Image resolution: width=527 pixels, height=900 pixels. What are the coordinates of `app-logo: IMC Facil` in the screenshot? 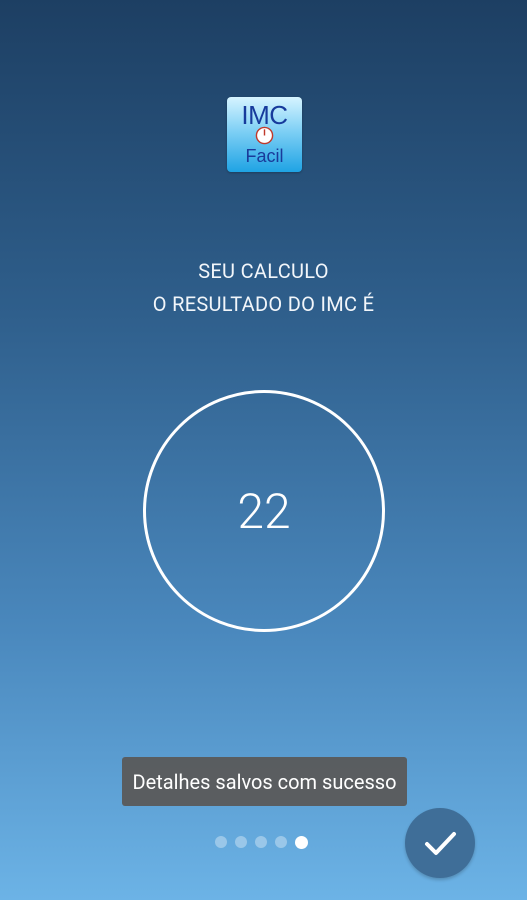 It's located at (264, 134).